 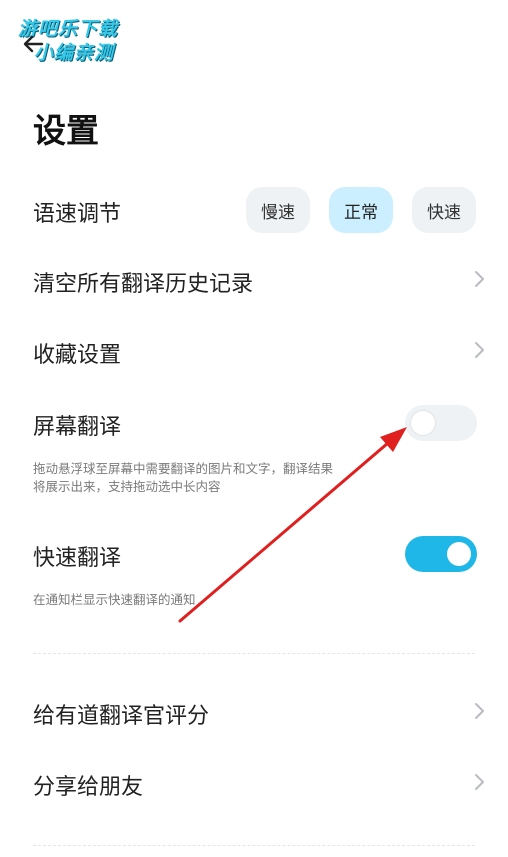 I want to click on screen-translate-desc-line-2: 将展示出来，支持拖动选中长内容, so click(x=127, y=486).